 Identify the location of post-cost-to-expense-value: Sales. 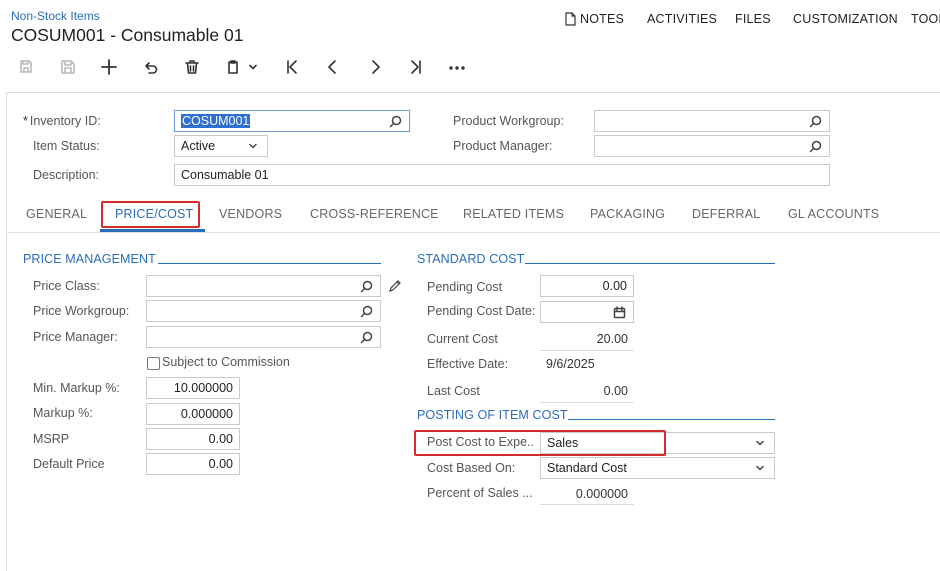
(563, 443).